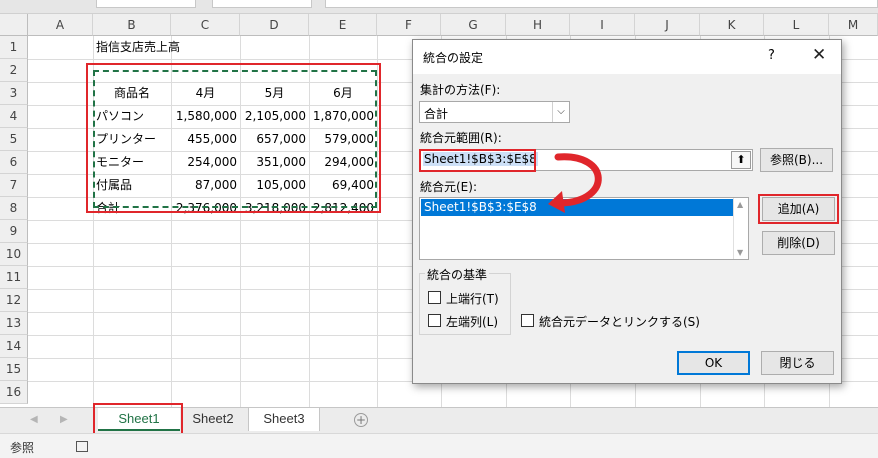  Describe the element at coordinates (14, 70) in the screenshot. I see `row-header-2: 2` at that location.